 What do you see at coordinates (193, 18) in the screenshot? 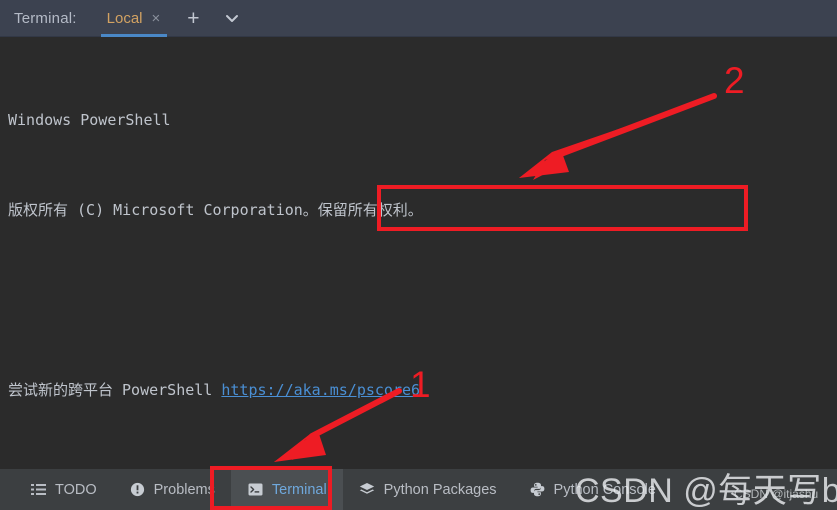
I see `add-terminal-icon: +` at bounding box center [193, 18].